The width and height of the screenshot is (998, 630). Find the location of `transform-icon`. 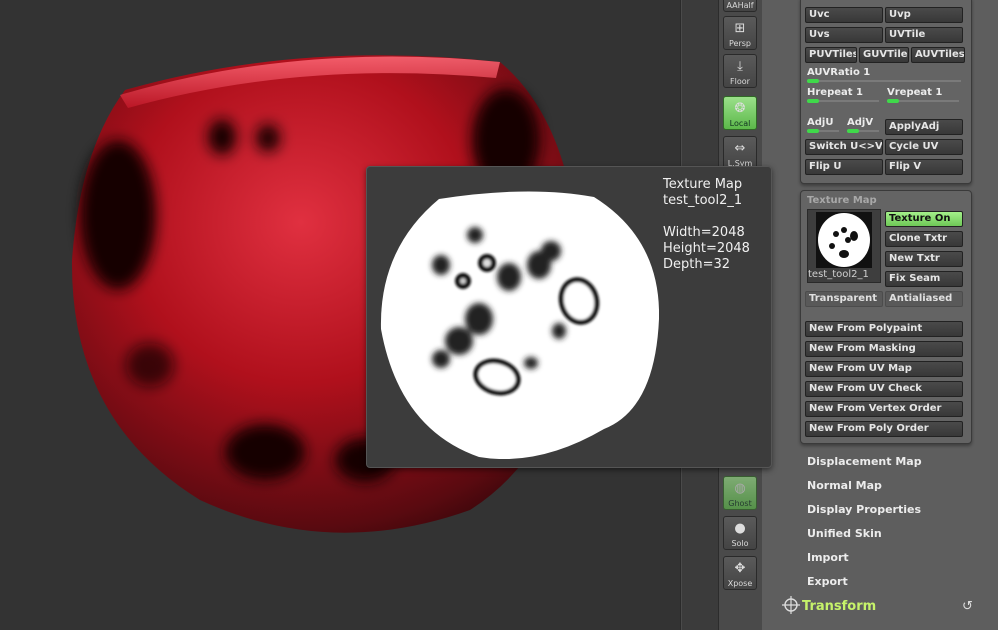

transform-icon is located at coordinates (791, 605).